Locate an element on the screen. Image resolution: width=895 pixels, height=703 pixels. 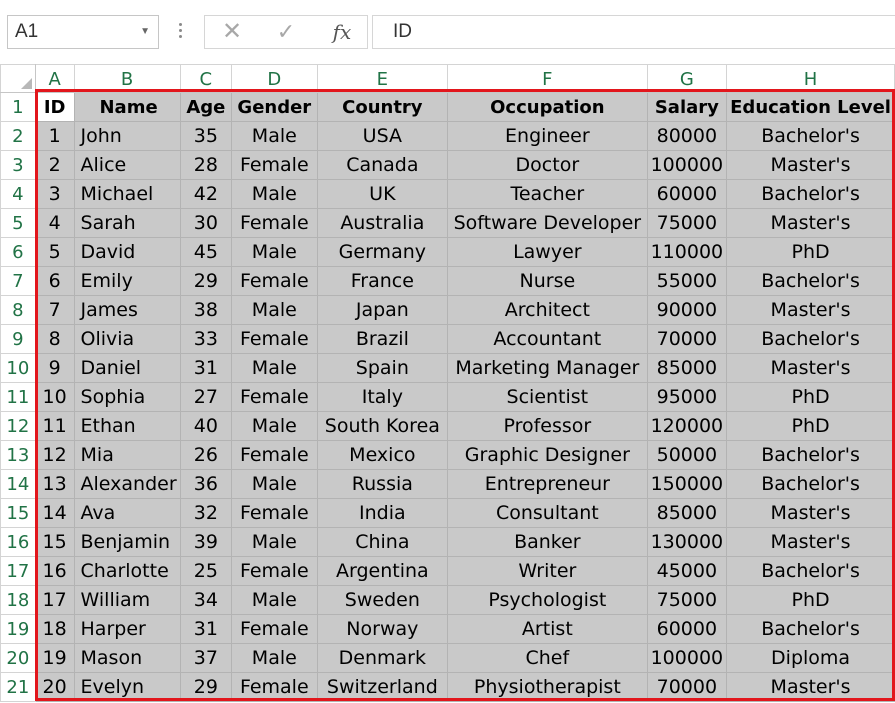
data-cell: 70000 is located at coordinates (687, 687).